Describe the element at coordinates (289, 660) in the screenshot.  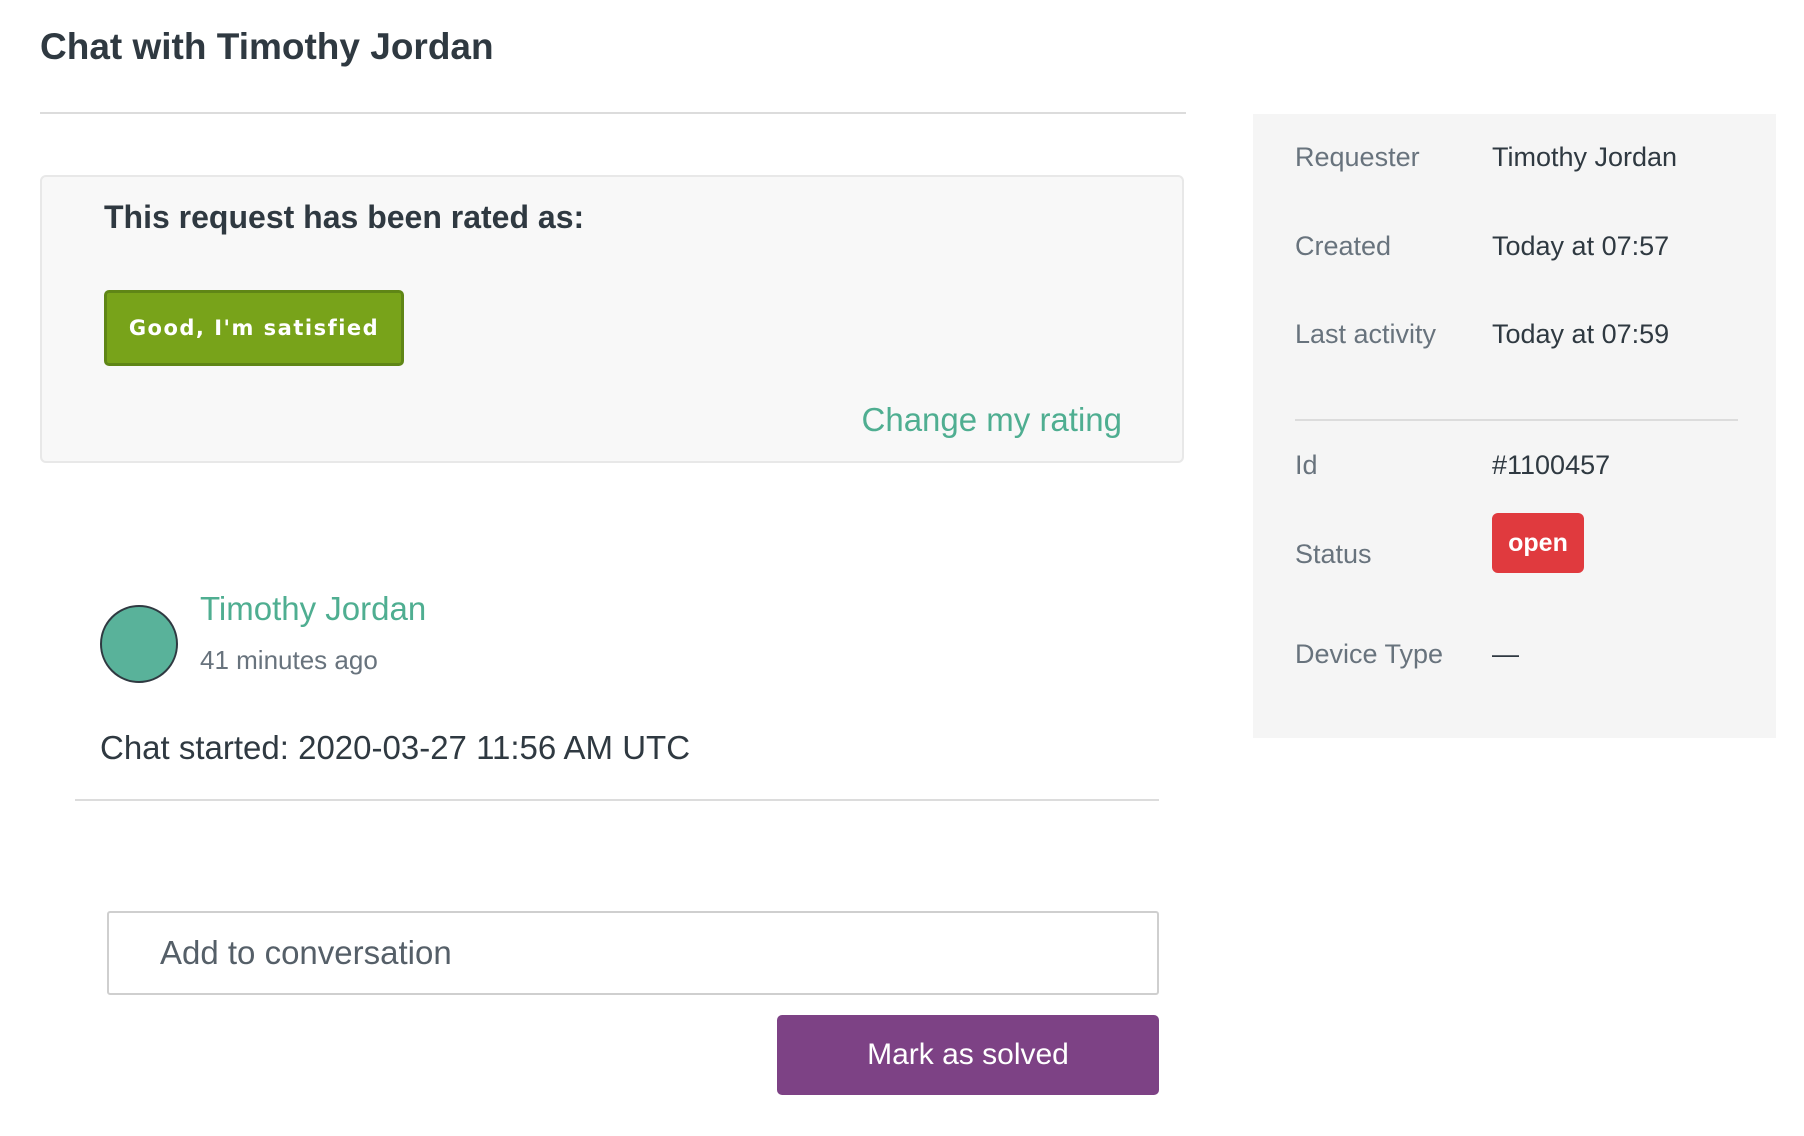
I see `message-timestamp: 41 minutes ago` at that location.